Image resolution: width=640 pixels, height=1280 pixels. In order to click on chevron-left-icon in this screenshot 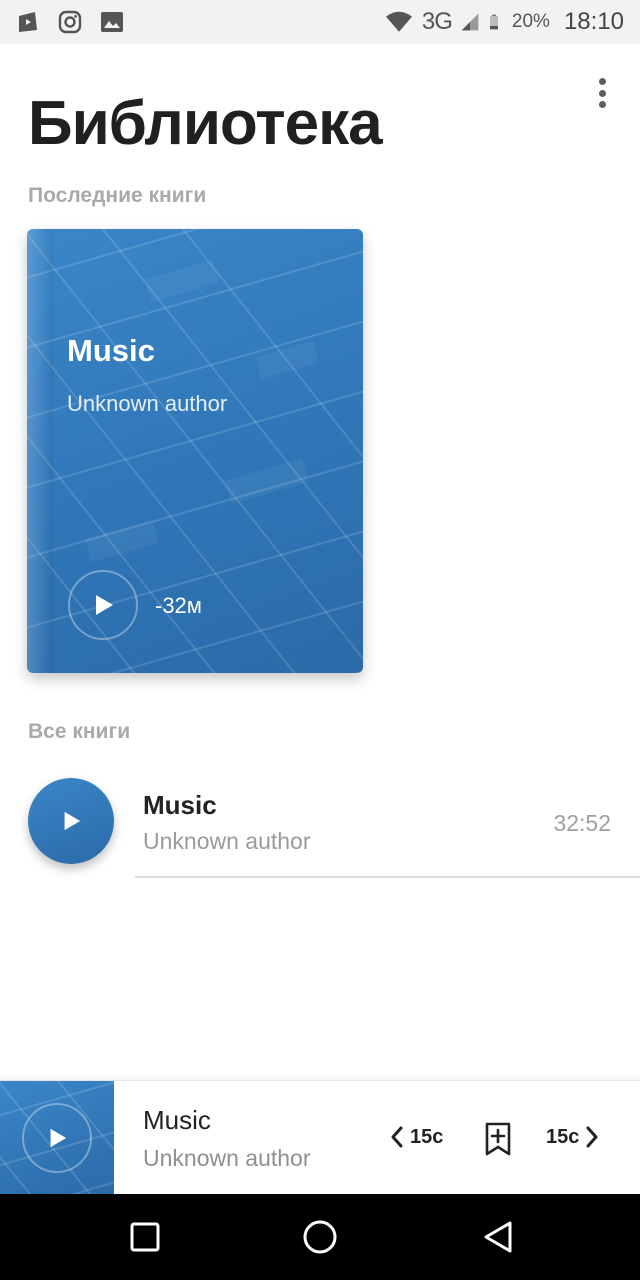, I will do `click(397, 1137)`.